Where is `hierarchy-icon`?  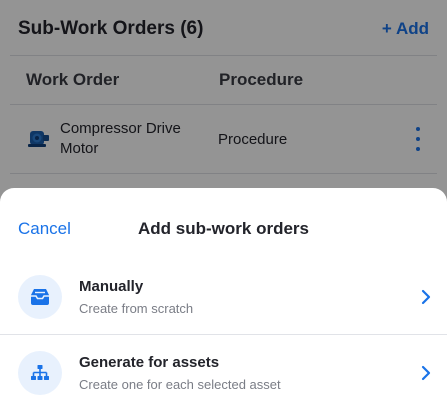
hierarchy-icon is located at coordinates (40, 373).